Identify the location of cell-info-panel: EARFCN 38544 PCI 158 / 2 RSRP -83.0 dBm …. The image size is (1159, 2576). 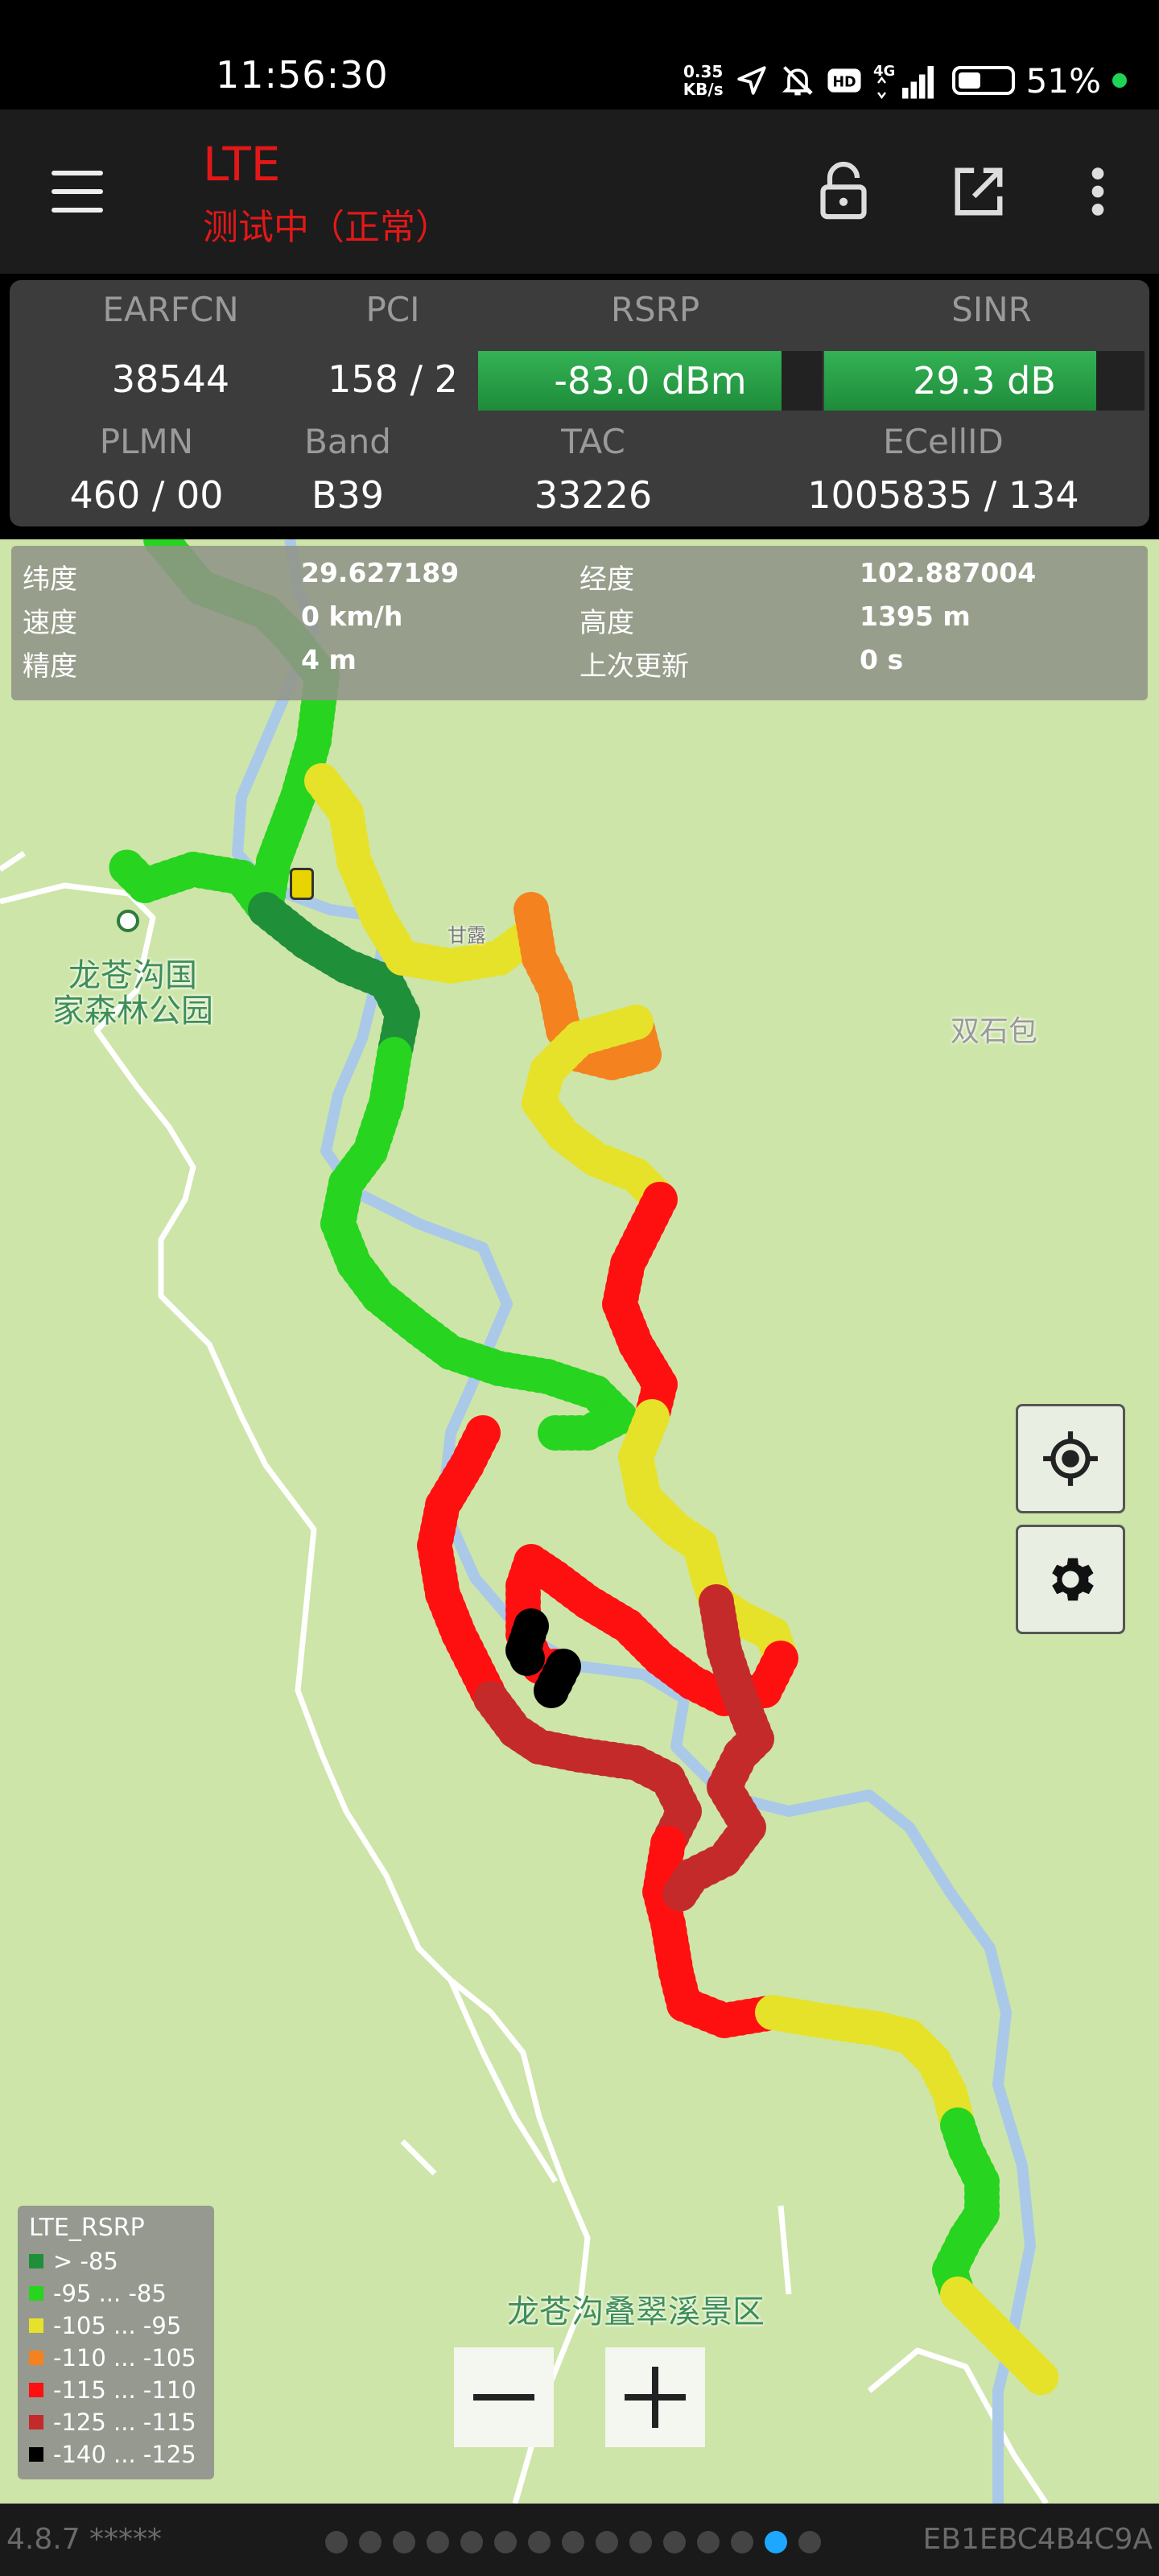
(579, 403).